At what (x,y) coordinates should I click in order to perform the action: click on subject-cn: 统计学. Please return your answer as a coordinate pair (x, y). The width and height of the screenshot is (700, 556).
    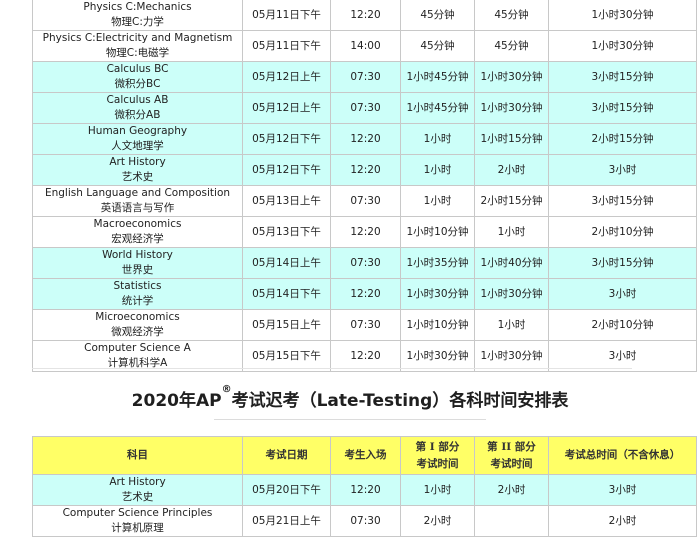
    Looking at the image, I should click on (137, 301).